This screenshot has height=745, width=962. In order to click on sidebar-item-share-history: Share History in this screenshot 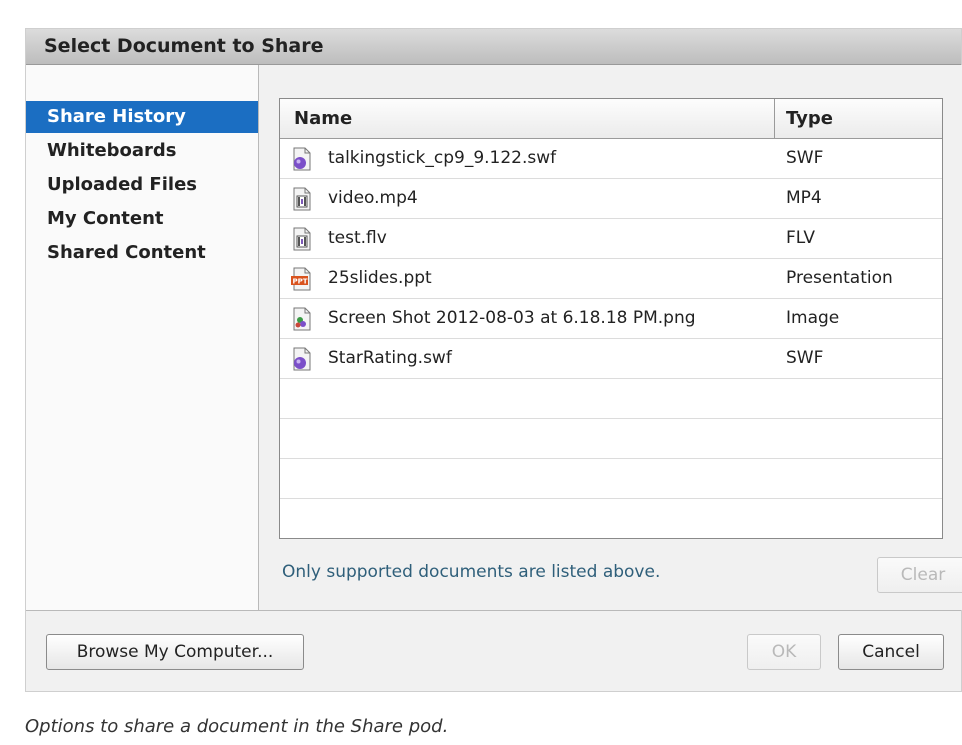, I will do `click(142, 117)`.